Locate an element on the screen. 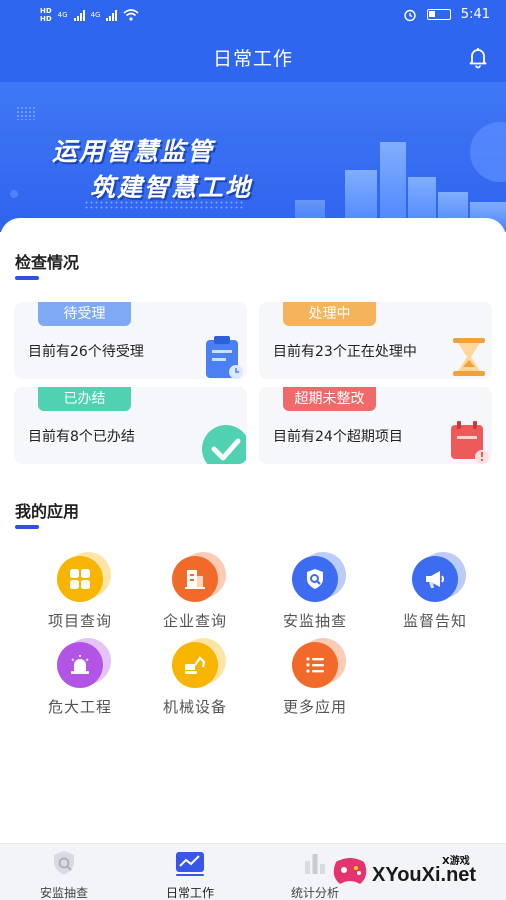 The image size is (506, 900). battery-icon is located at coordinates (438, 14).